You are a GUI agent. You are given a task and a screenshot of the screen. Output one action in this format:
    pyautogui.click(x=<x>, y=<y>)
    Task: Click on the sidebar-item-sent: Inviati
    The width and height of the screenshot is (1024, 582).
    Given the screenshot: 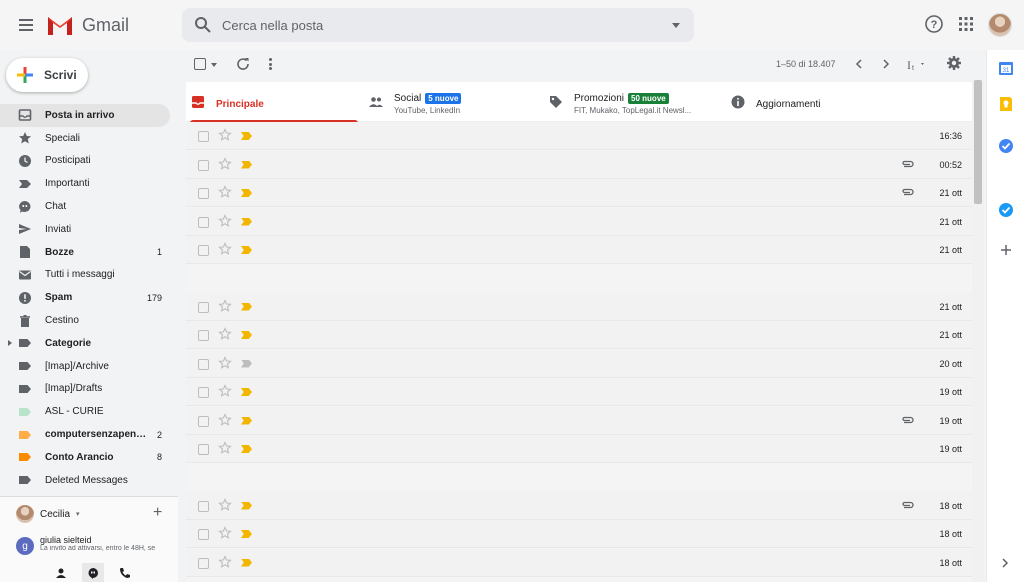 What is the action you would take?
    pyautogui.click(x=85, y=229)
    